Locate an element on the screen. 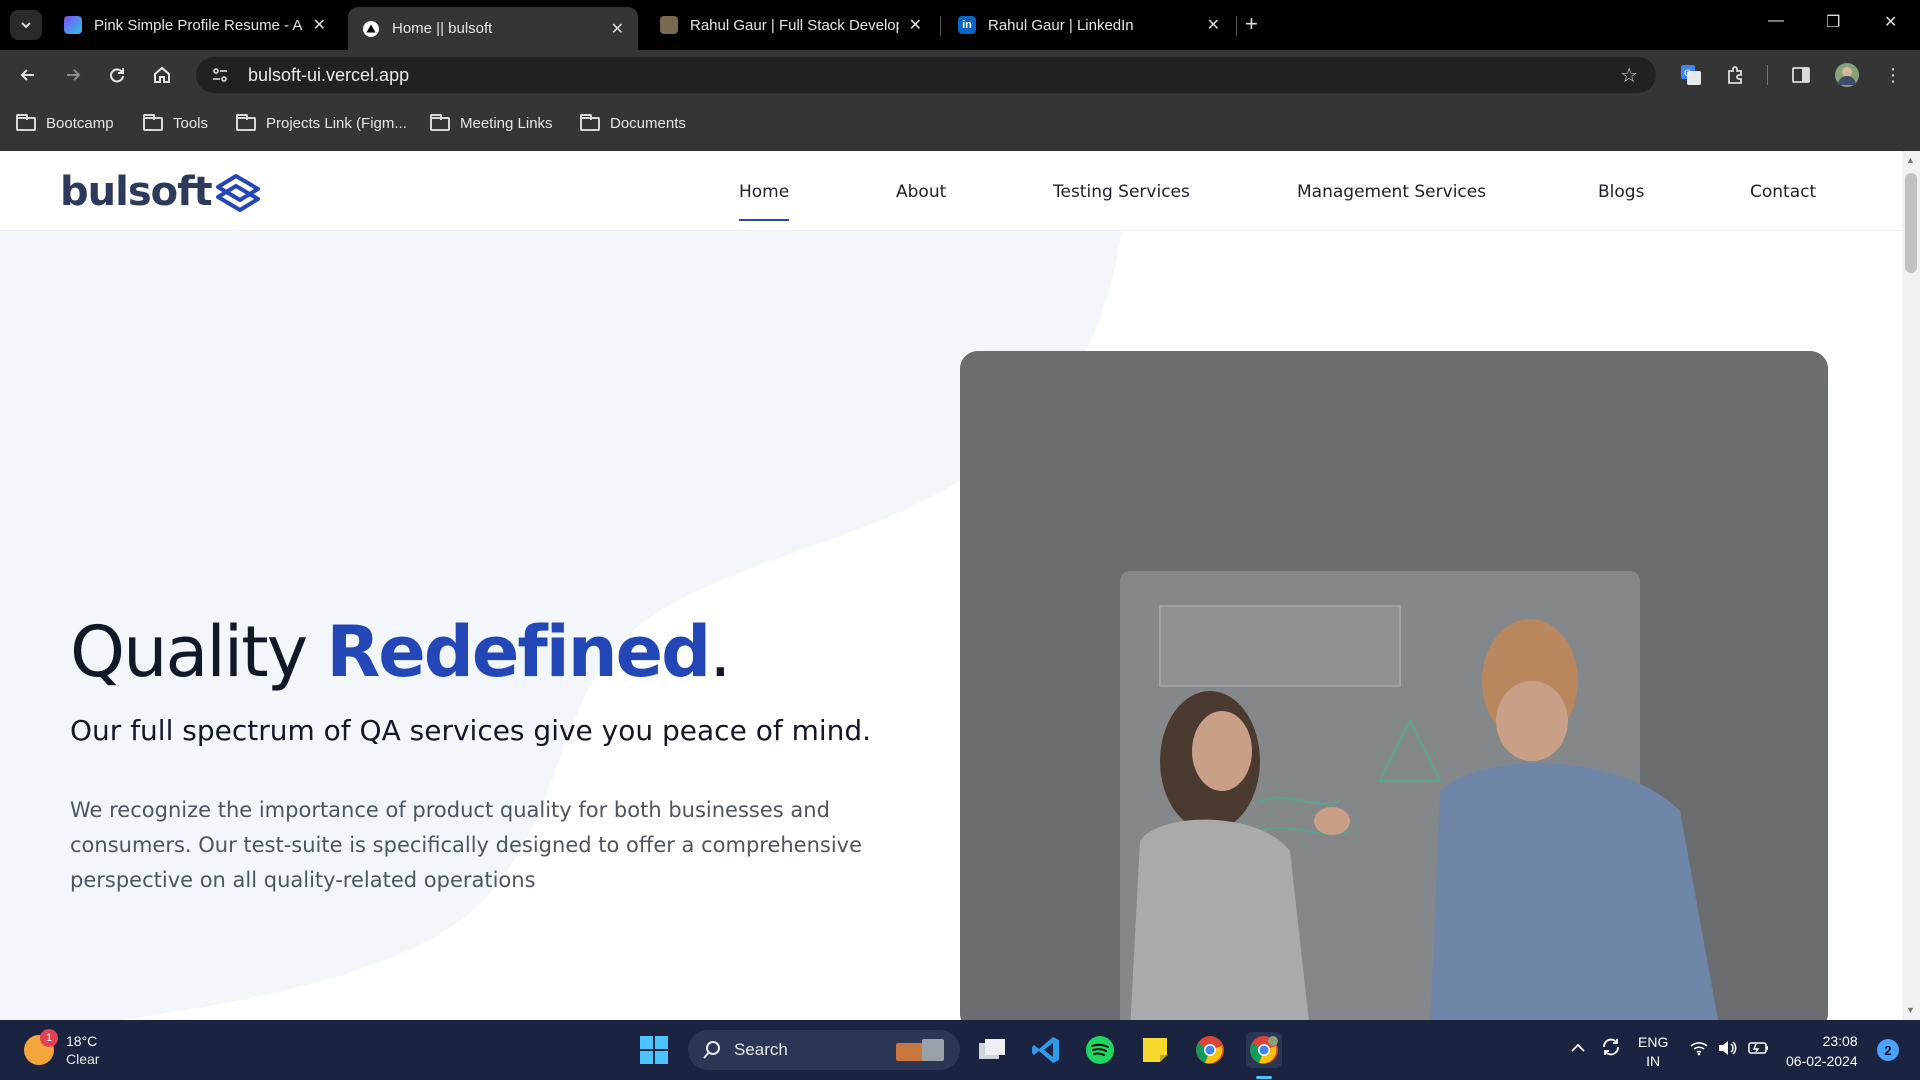 Image resolution: width=1920 pixels, height=1080 pixels. puzzle-icon is located at coordinates (1735, 75).